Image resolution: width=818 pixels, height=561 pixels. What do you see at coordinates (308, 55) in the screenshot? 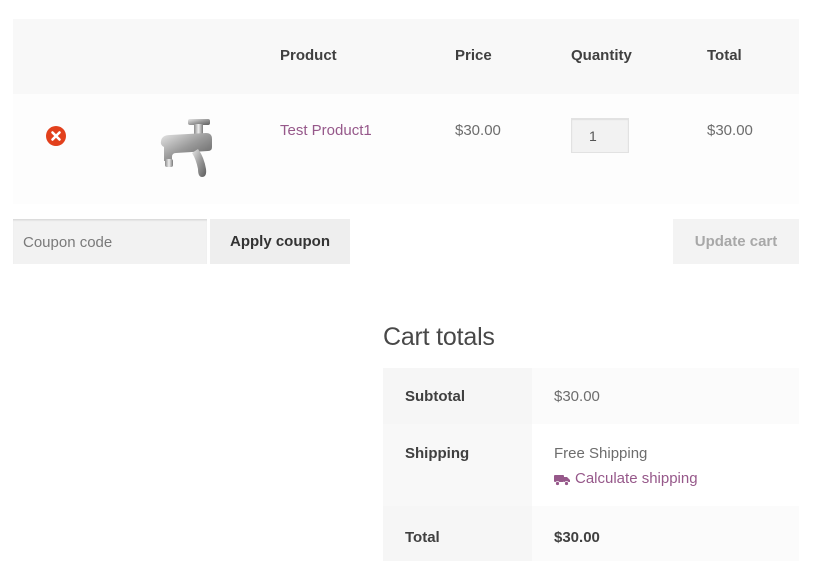
I see `column-header-product: Product` at bounding box center [308, 55].